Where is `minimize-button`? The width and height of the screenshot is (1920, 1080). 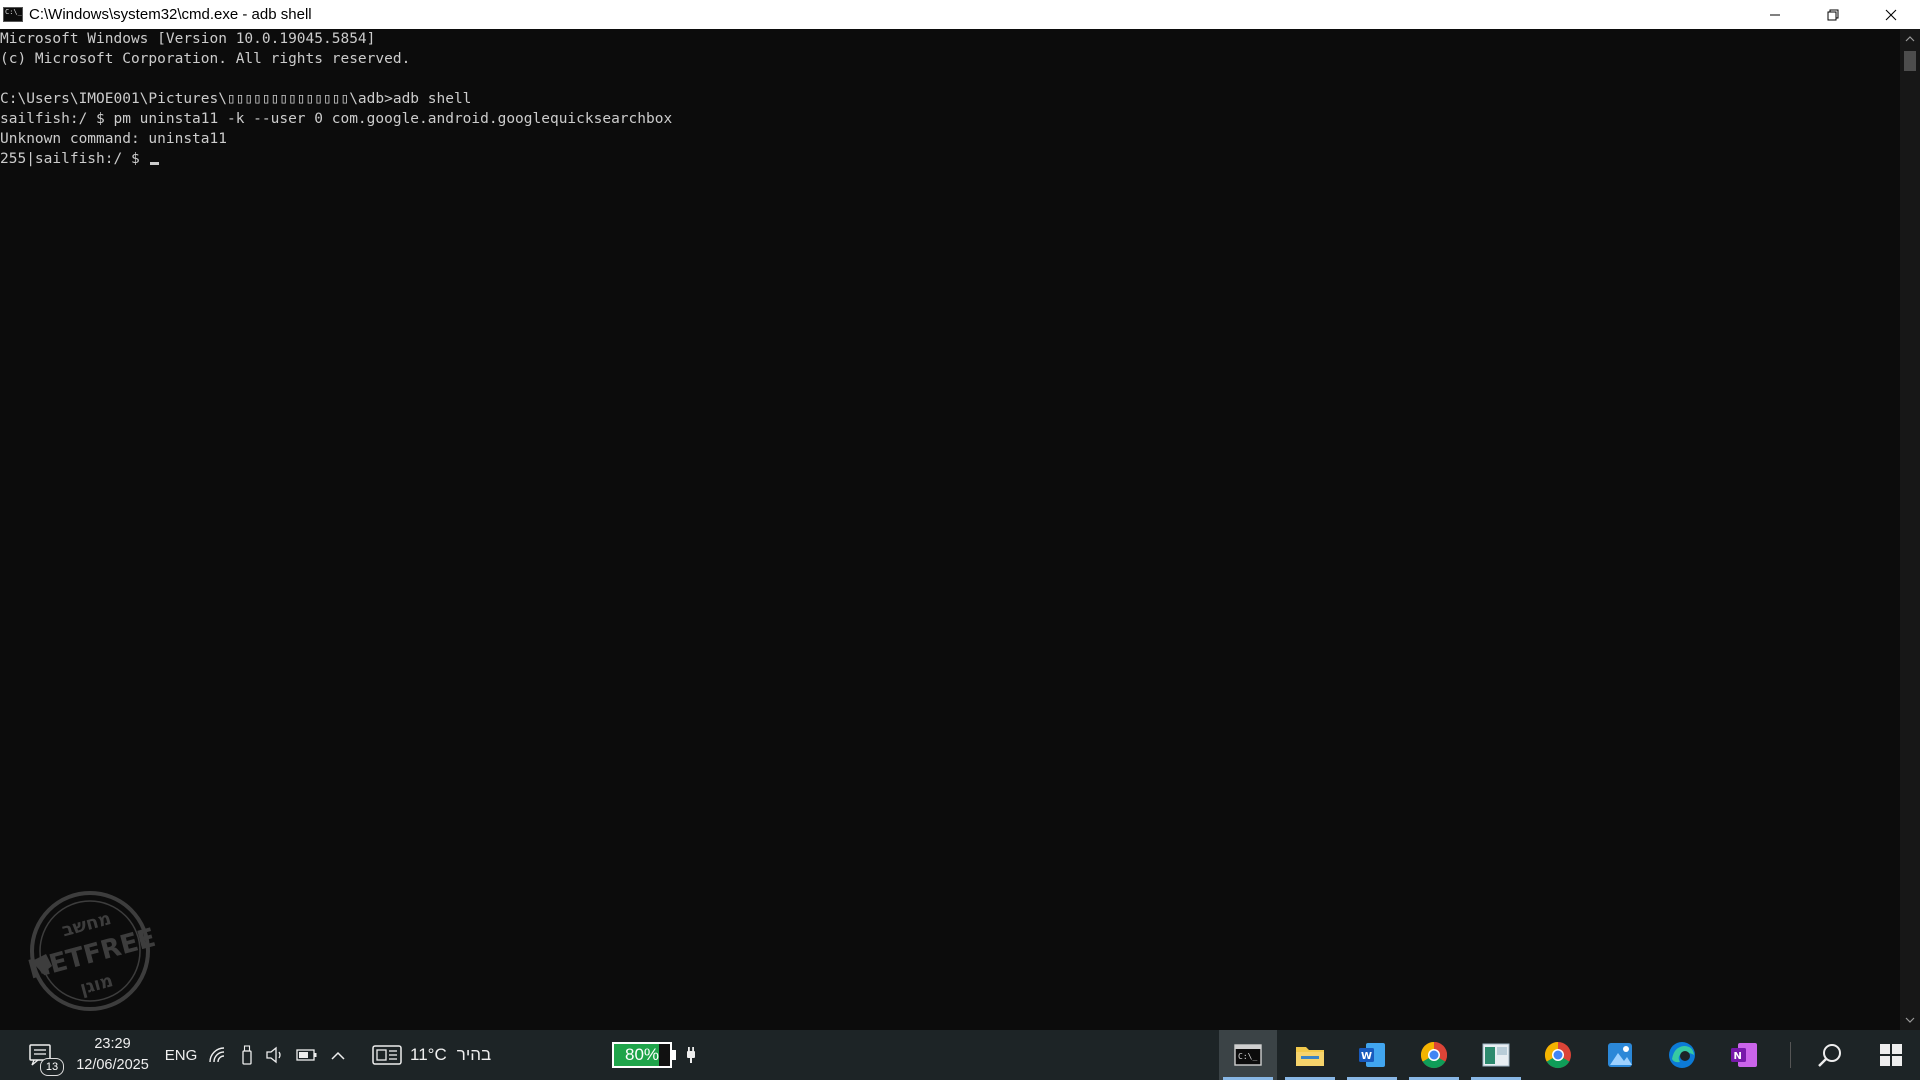 minimize-button is located at coordinates (1775, 14).